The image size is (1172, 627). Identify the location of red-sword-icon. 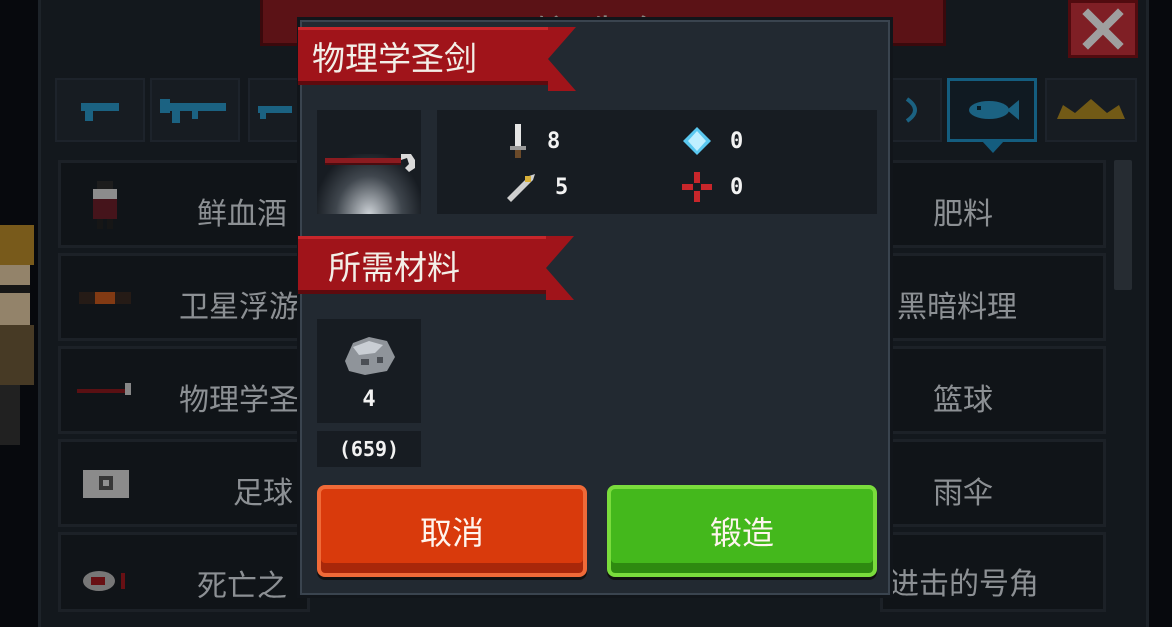
(370, 163).